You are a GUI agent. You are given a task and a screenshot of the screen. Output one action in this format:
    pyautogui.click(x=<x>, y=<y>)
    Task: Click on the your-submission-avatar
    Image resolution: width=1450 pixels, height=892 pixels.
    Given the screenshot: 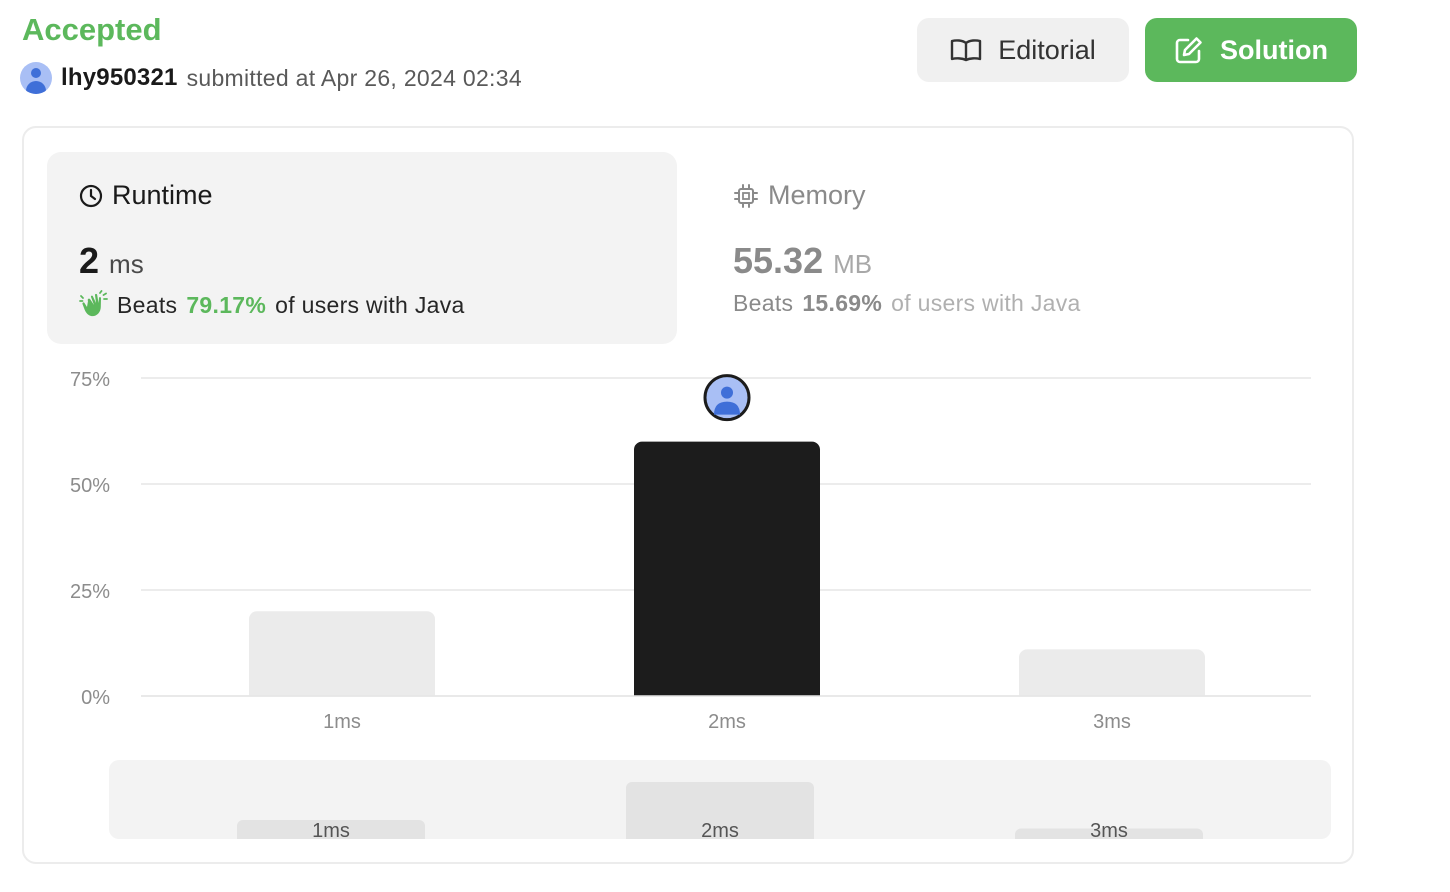 What is the action you would take?
    pyautogui.click(x=727, y=398)
    